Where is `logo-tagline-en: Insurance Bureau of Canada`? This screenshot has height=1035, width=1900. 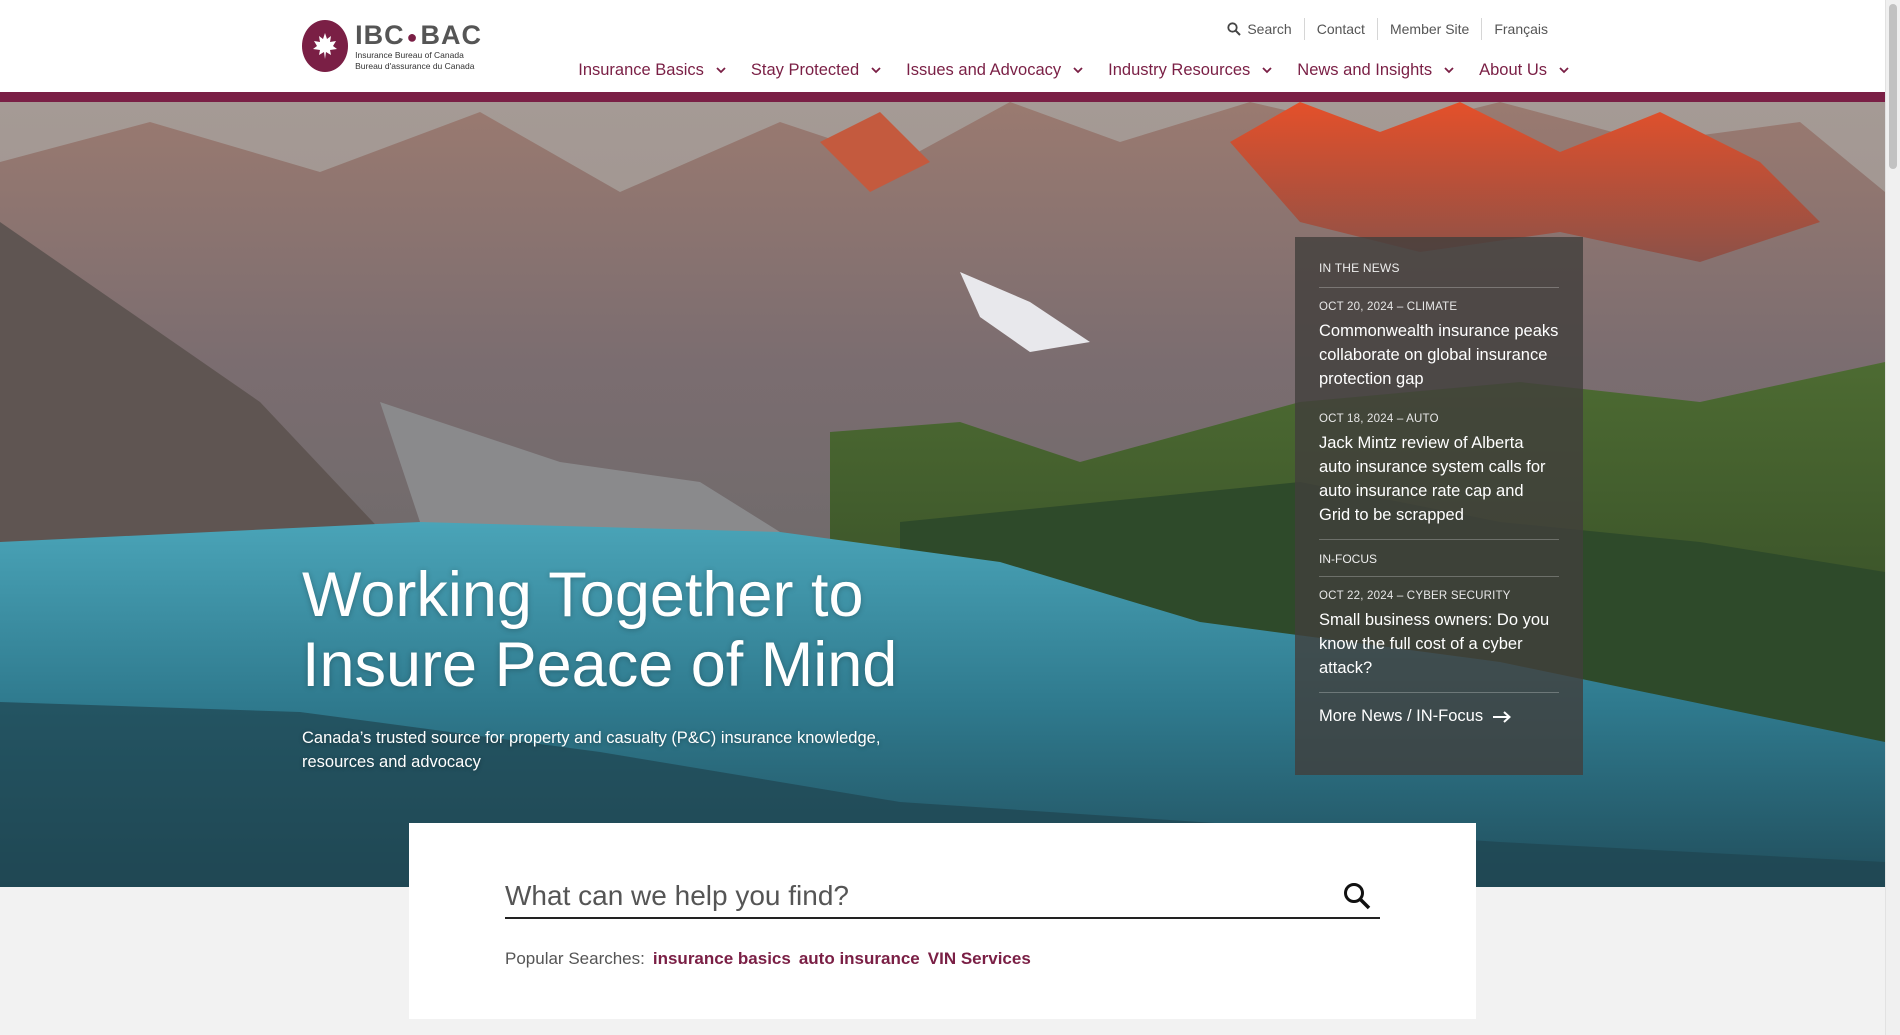 logo-tagline-en: Insurance Bureau of Canada is located at coordinates (409, 55).